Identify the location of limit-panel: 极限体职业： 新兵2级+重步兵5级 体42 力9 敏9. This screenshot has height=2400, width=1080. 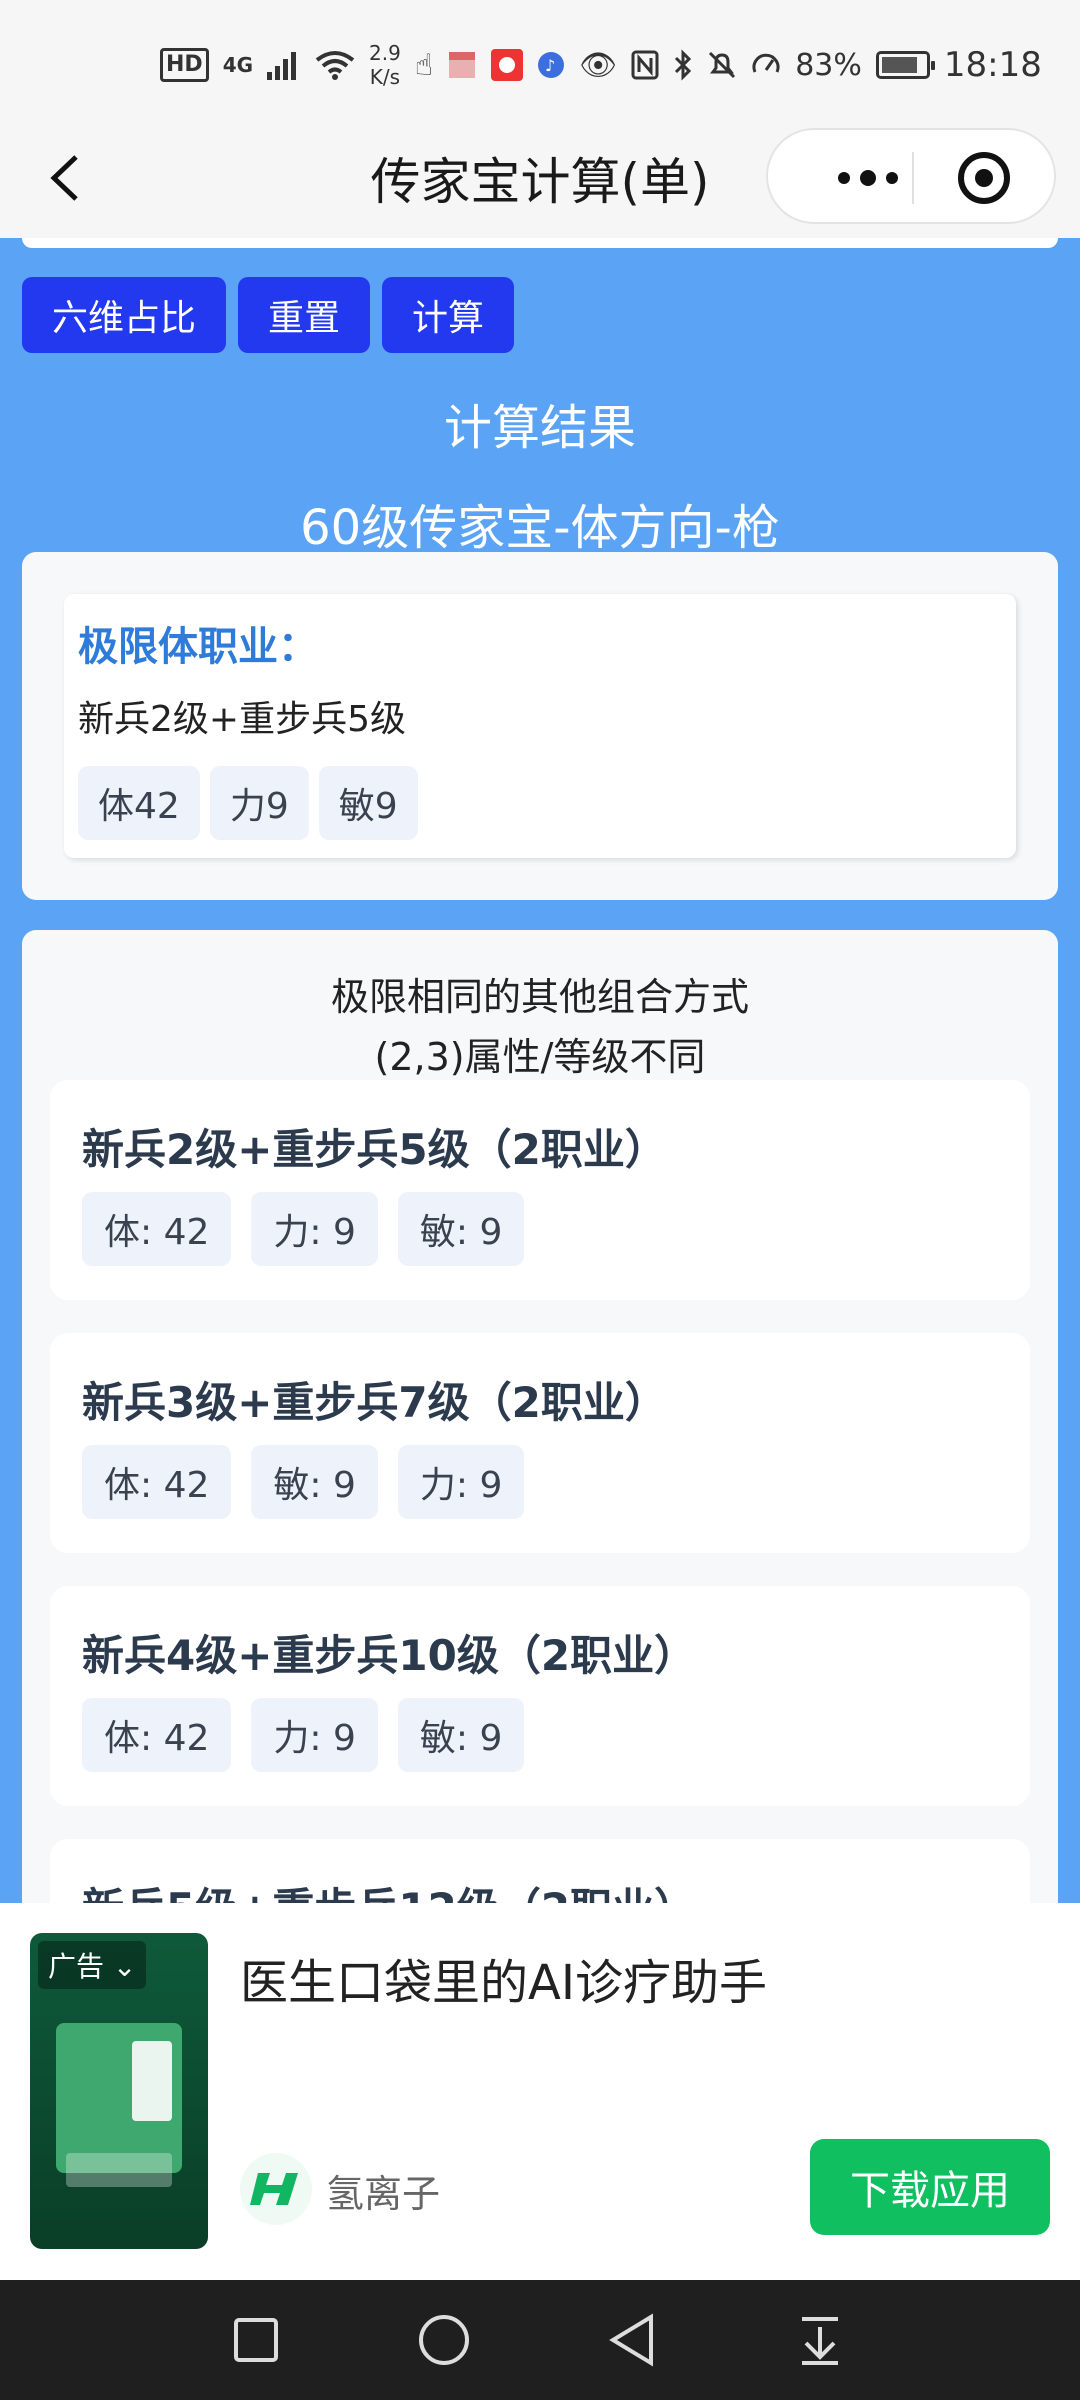
(540, 726).